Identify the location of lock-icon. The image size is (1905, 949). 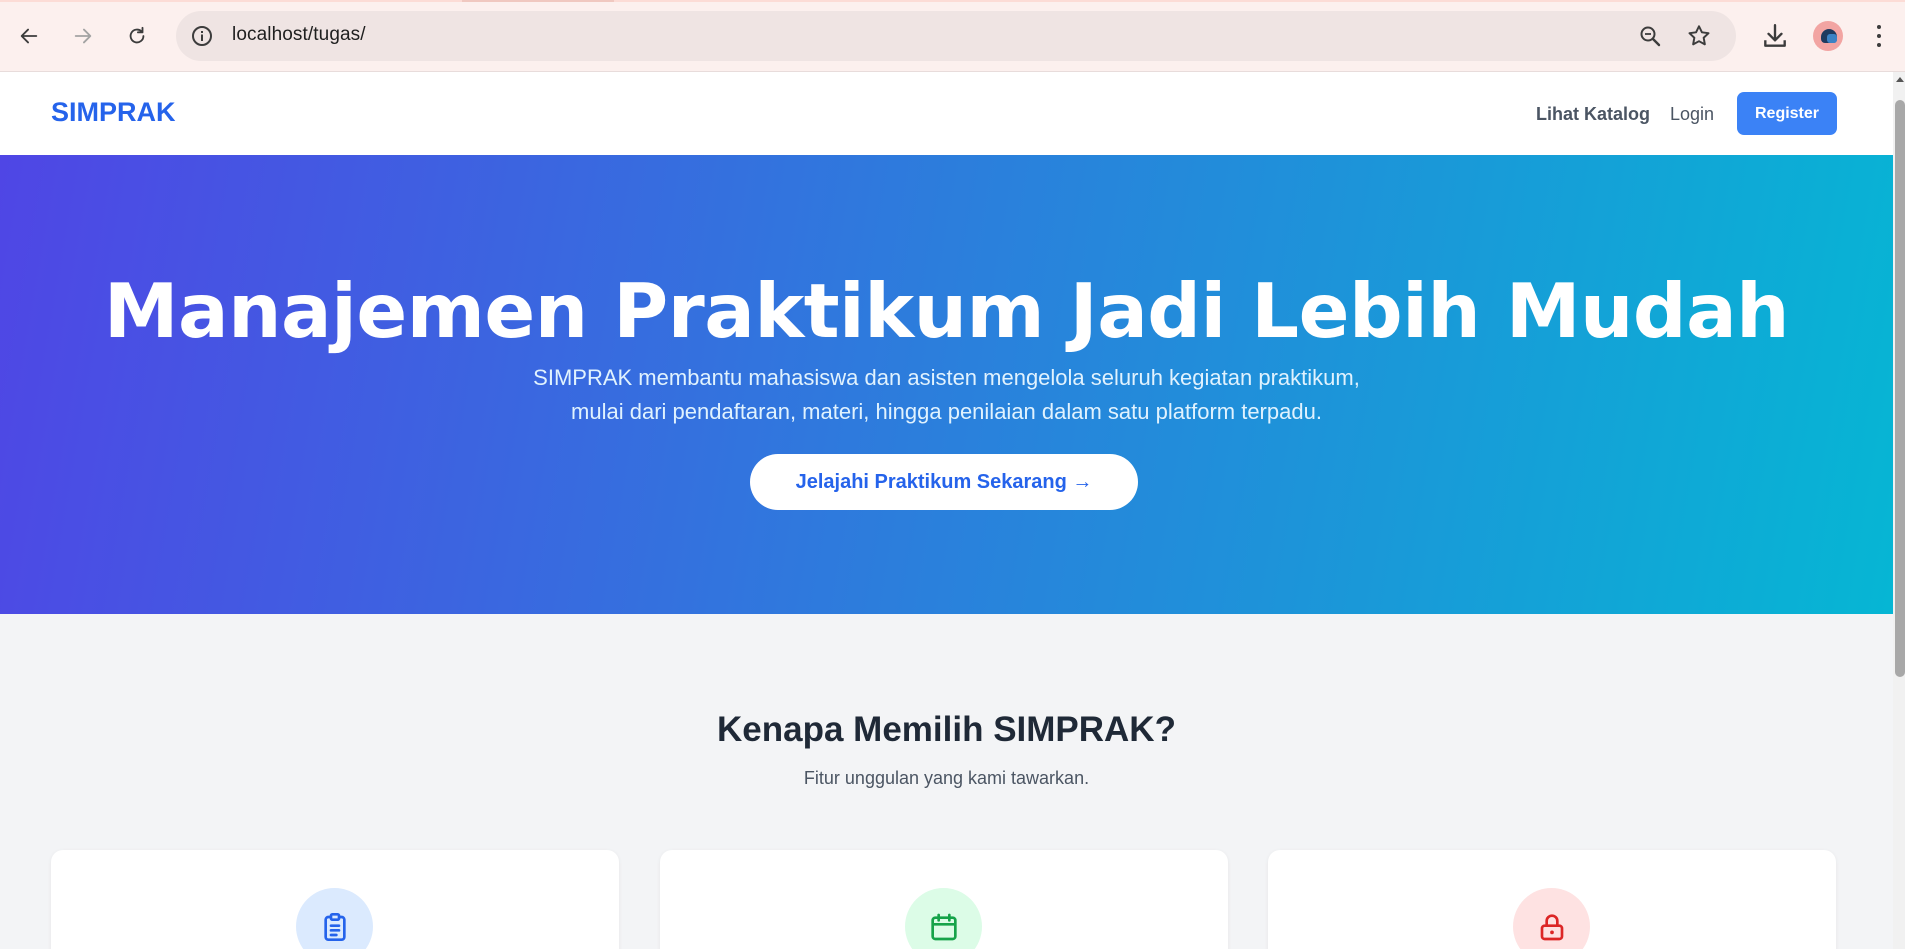
(1551, 926).